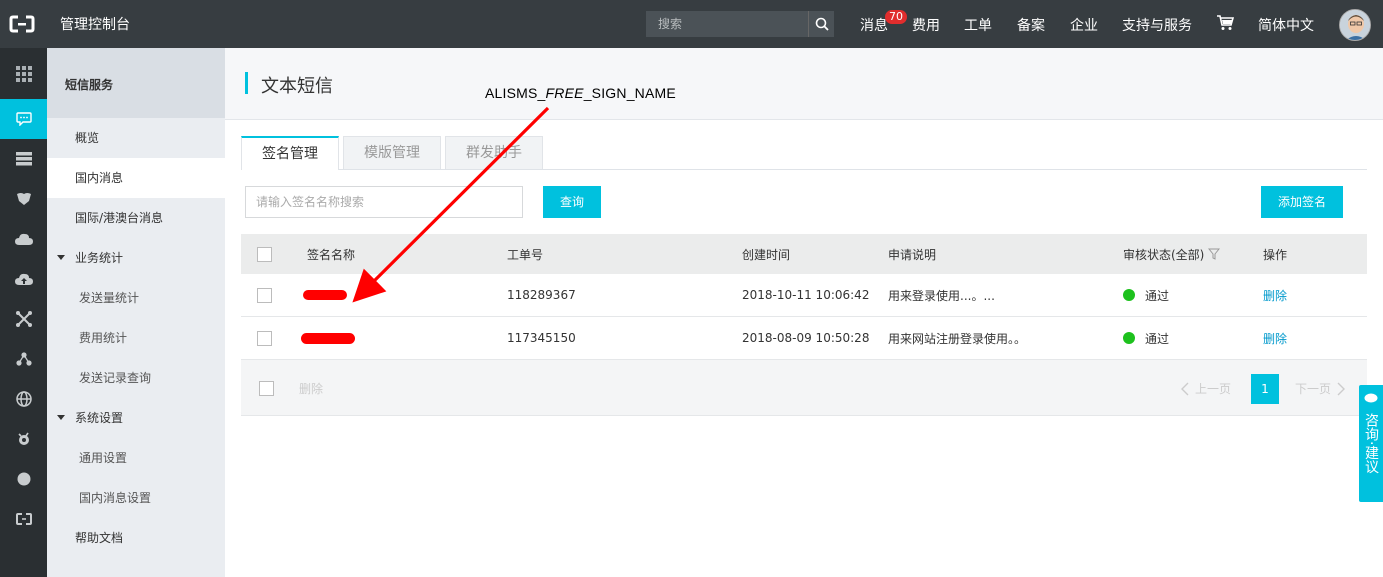 This screenshot has height=577, width=1383. What do you see at coordinates (978, 25) in the screenshot?
I see `nav-tickets: 工单` at bounding box center [978, 25].